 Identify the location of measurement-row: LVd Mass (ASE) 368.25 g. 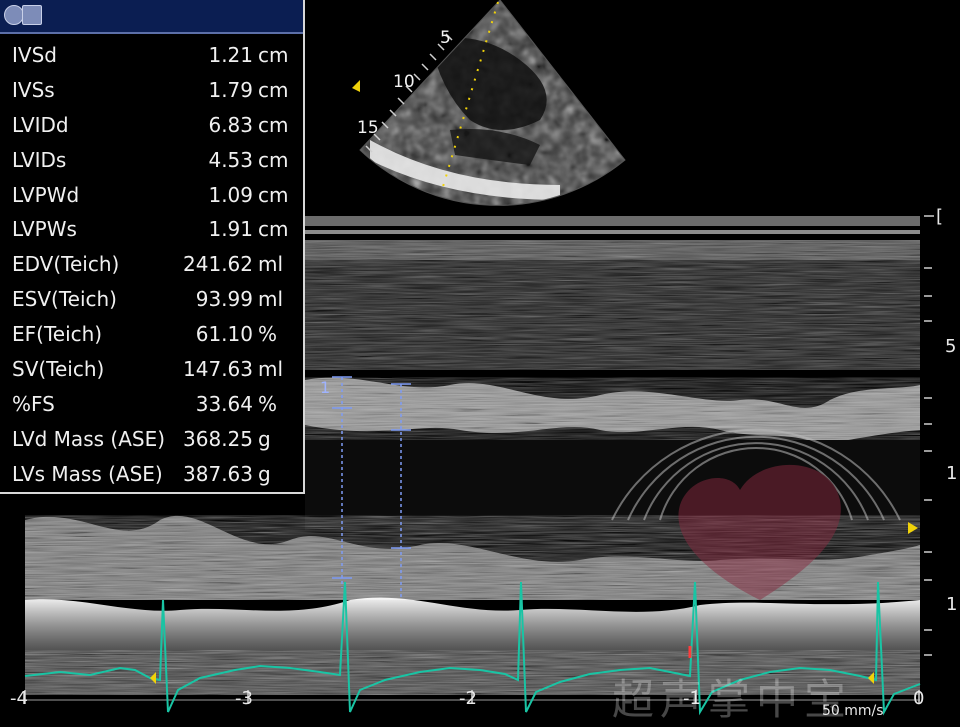
(151, 439).